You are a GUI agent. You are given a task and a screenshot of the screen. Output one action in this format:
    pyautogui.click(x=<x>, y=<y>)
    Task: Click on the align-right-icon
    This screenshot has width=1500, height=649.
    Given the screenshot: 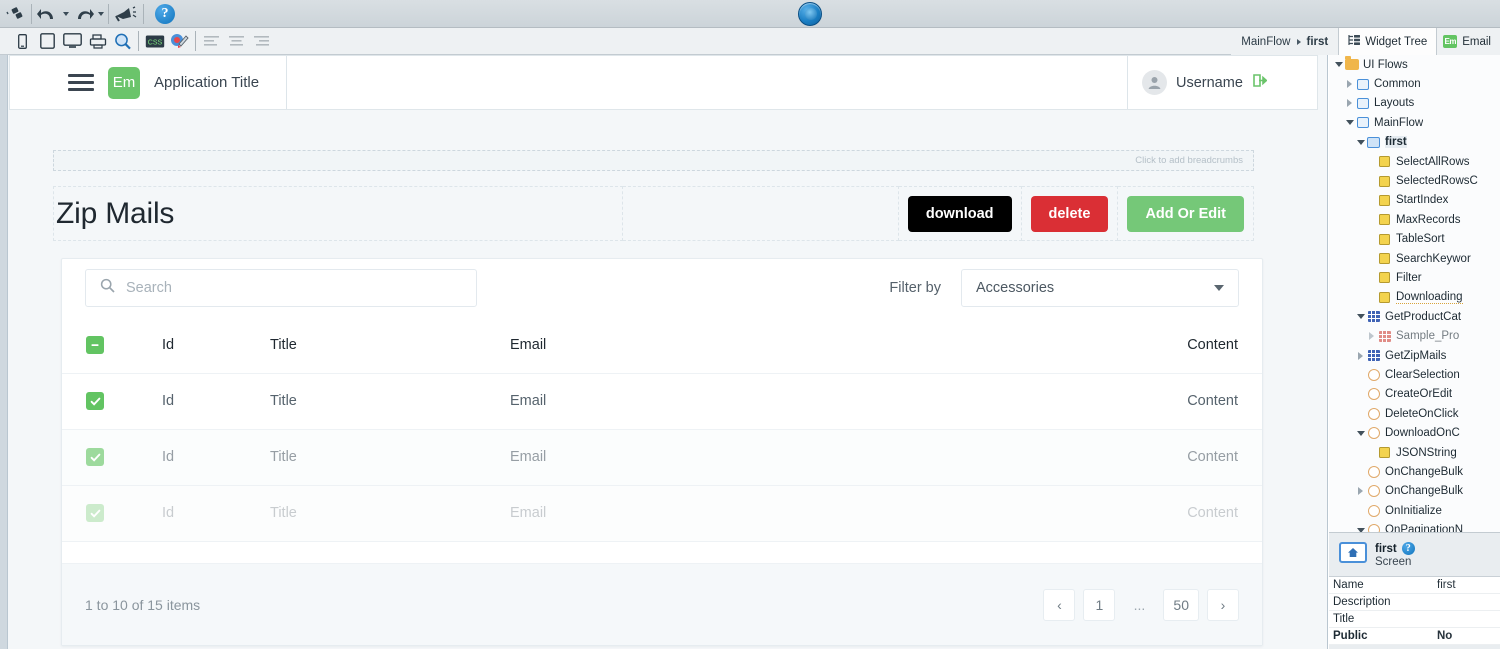 What is the action you would take?
    pyautogui.click(x=261, y=41)
    